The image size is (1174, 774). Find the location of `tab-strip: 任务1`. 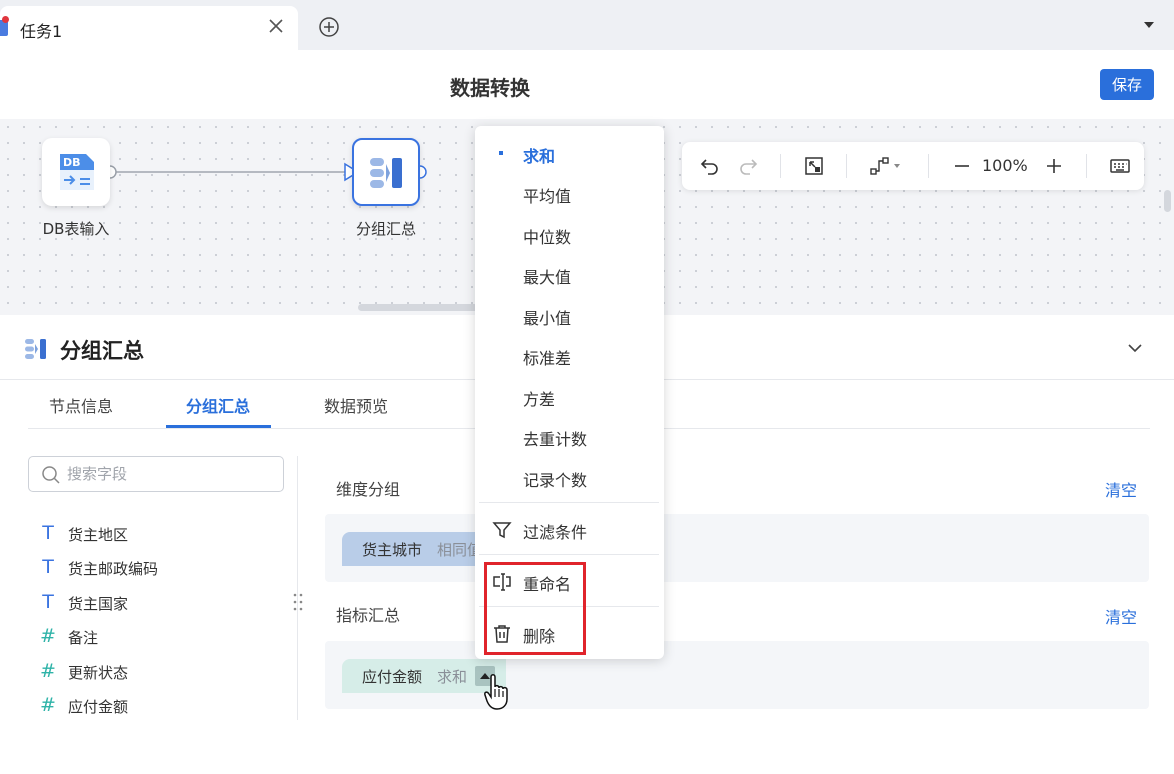

tab-strip: 任务1 is located at coordinates (587, 25).